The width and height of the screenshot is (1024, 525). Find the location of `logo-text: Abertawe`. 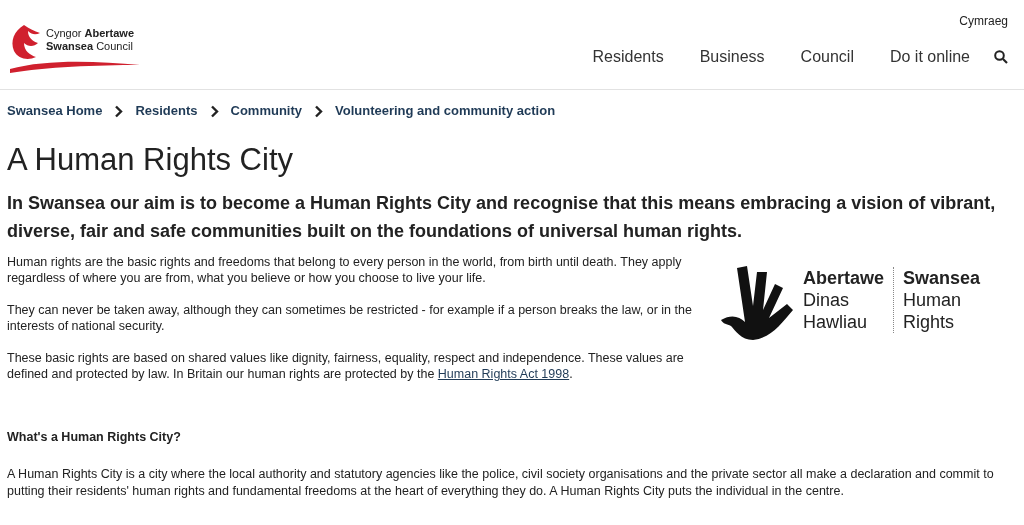

logo-text: Abertawe is located at coordinates (844, 278).